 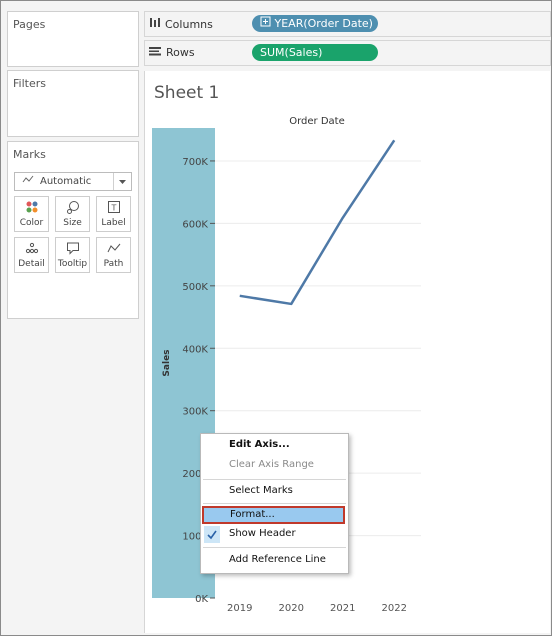 What do you see at coordinates (73, 103) in the screenshot?
I see `filters-card: Filters` at bounding box center [73, 103].